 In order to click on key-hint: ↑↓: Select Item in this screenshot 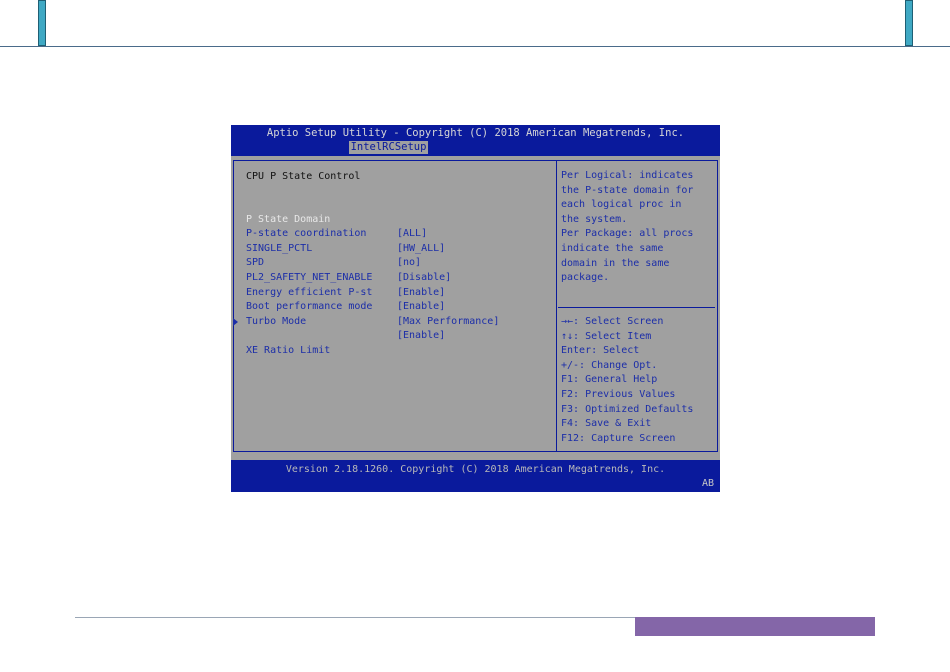, I will do `click(606, 336)`.